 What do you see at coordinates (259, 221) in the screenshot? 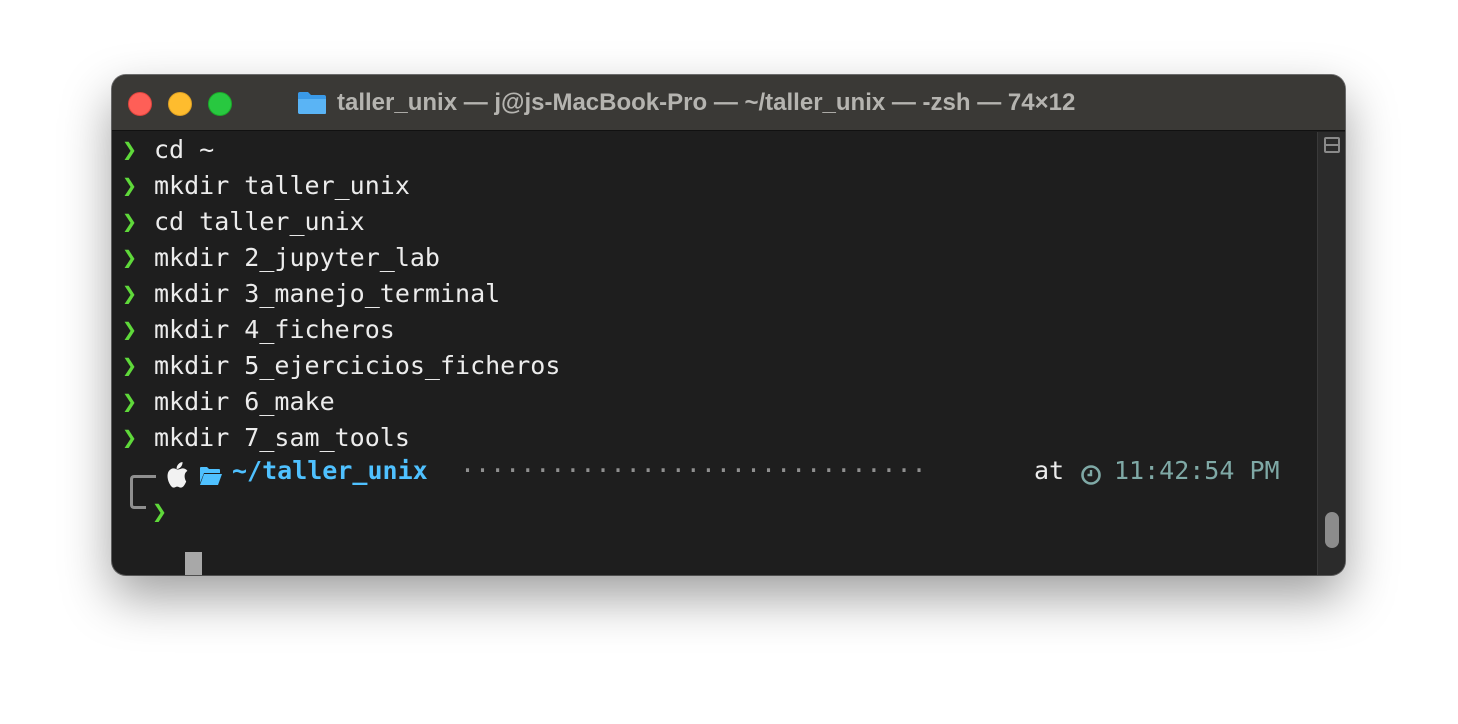
I see `command-text: cd taller_unix` at bounding box center [259, 221].